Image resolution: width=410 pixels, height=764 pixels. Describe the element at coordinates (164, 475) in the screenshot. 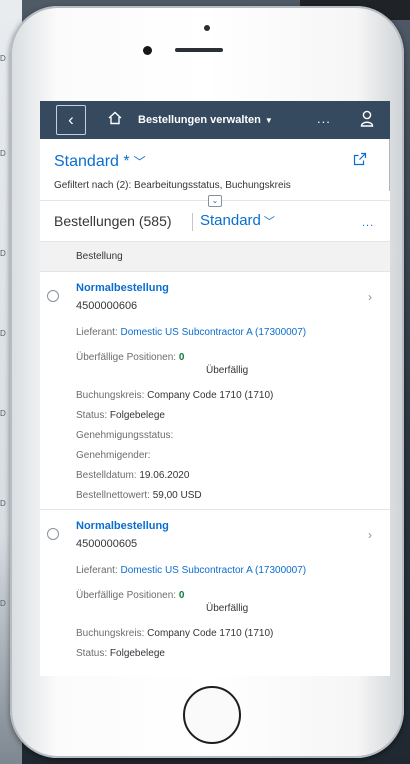

I see `date-value: 19.06.2020` at that location.